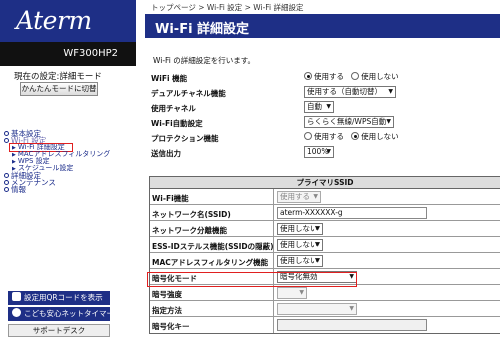 This screenshot has width=500, height=345. Describe the element at coordinates (227, 7) in the screenshot. I see `breadcrumb: トップページ > Wi-Fi 設定 > Wi-Fi 詳細設定` at that location.